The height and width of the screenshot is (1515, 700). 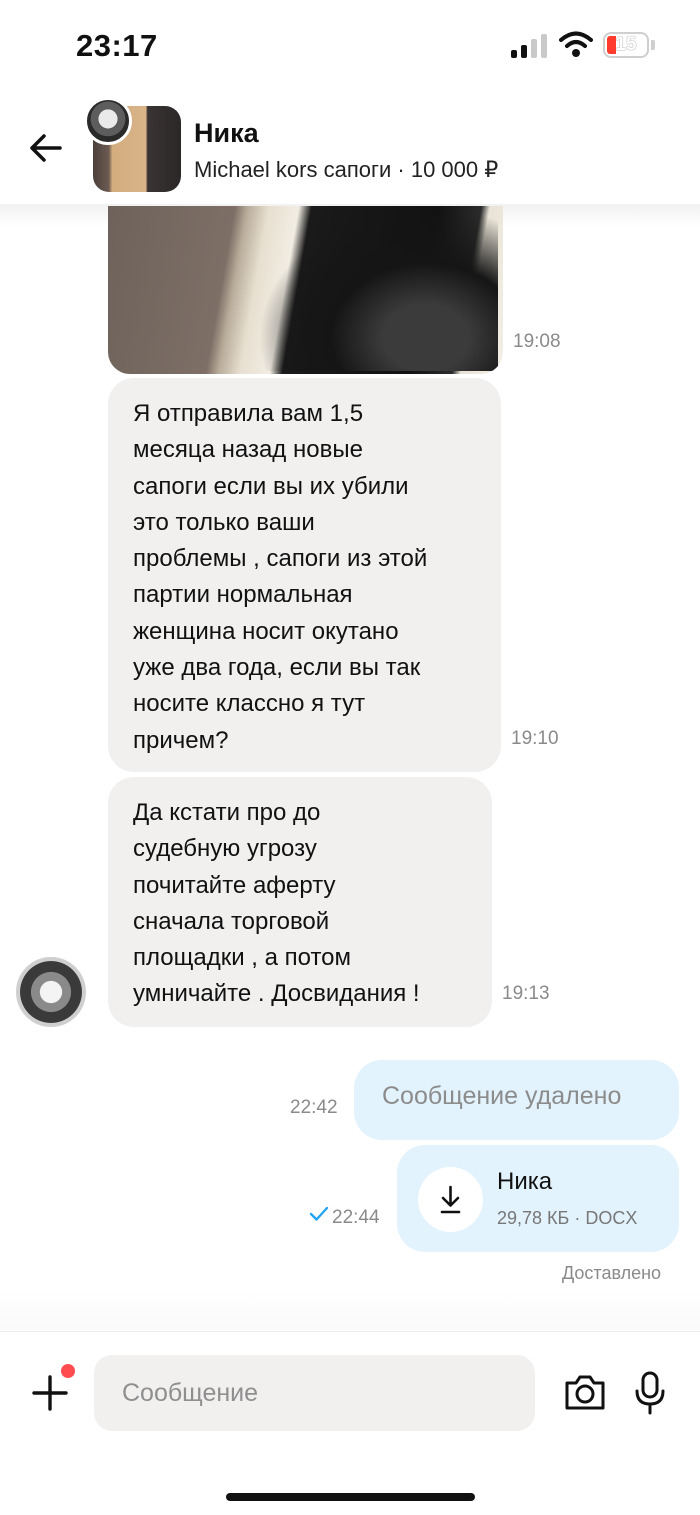 What do you see at coordinates (117, 45) in the screenshot?
I see `status-time: 23:17` at bounding box center [117, 45].